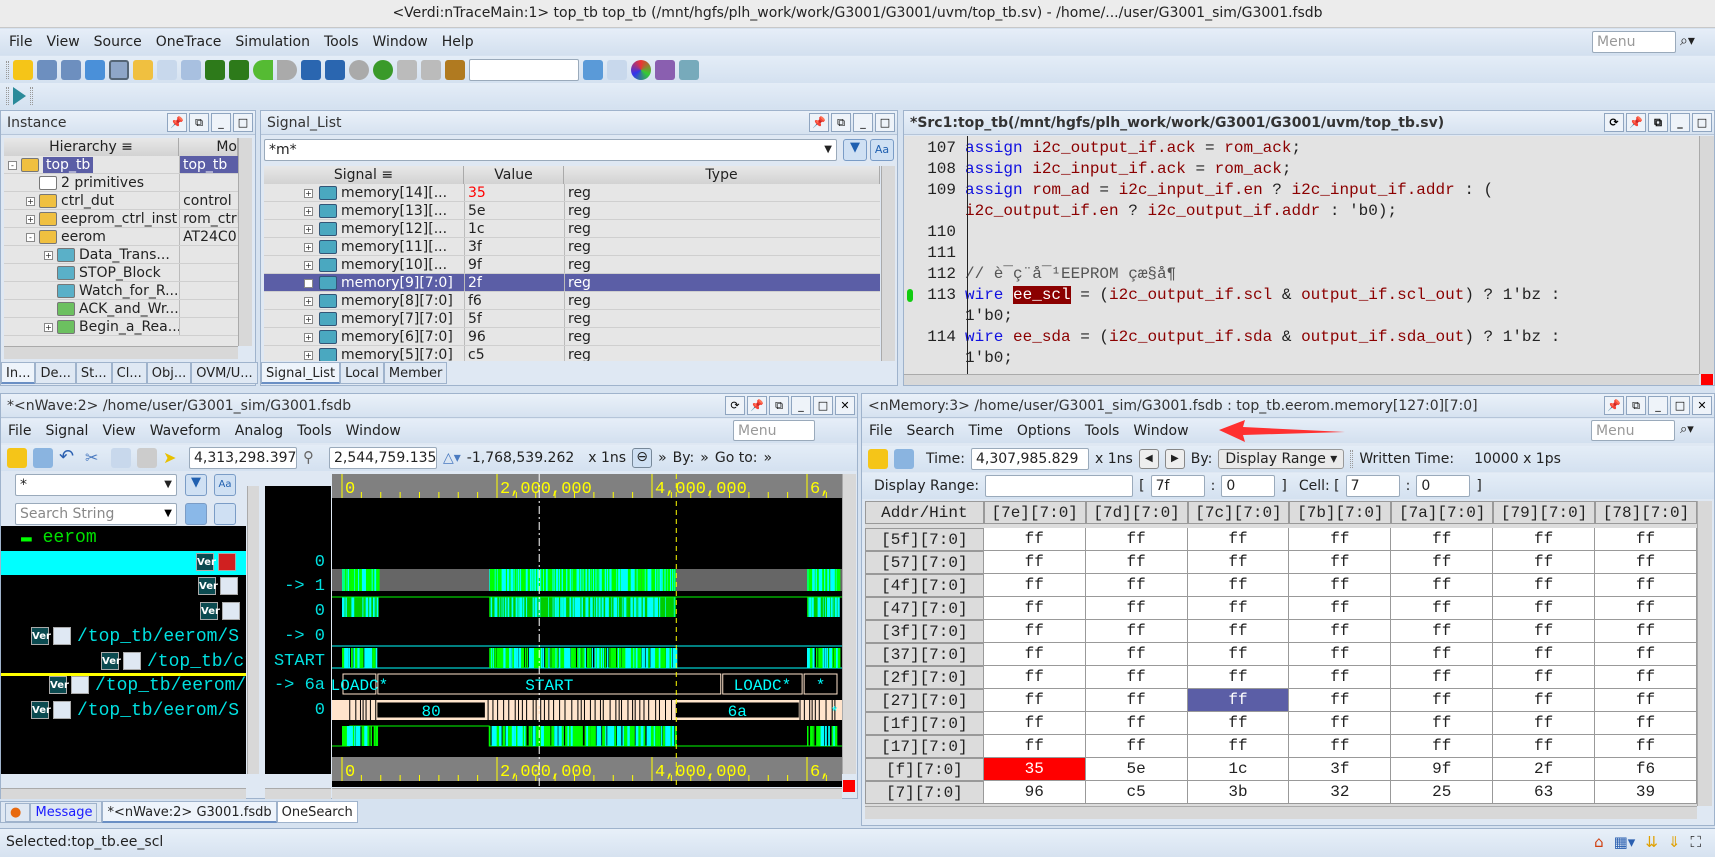 This screenshot has width=1715, height=857. I want to click on column-header-hierarchy: Hierarchy ≡, so click(91, 147).